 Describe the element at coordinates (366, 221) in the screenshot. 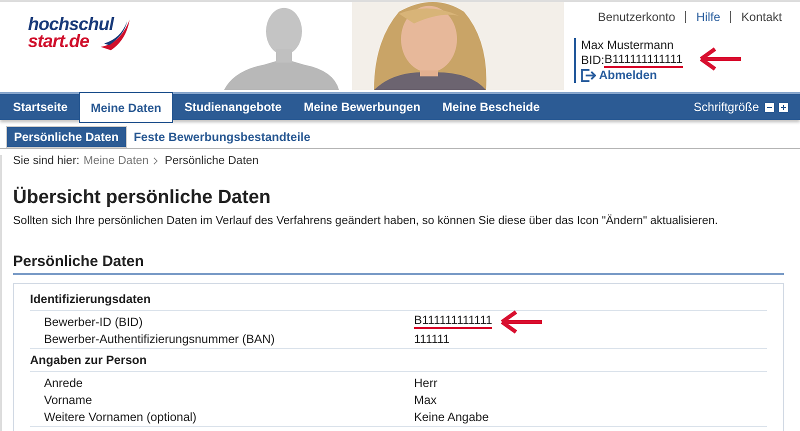

I see `intro-text: Sollten sich Ihre persönlichen Daten im Verlauf des Verfahrens geändert haben, so können Sie diese über das Icon "Ändern" aktualisieren.` at that location.